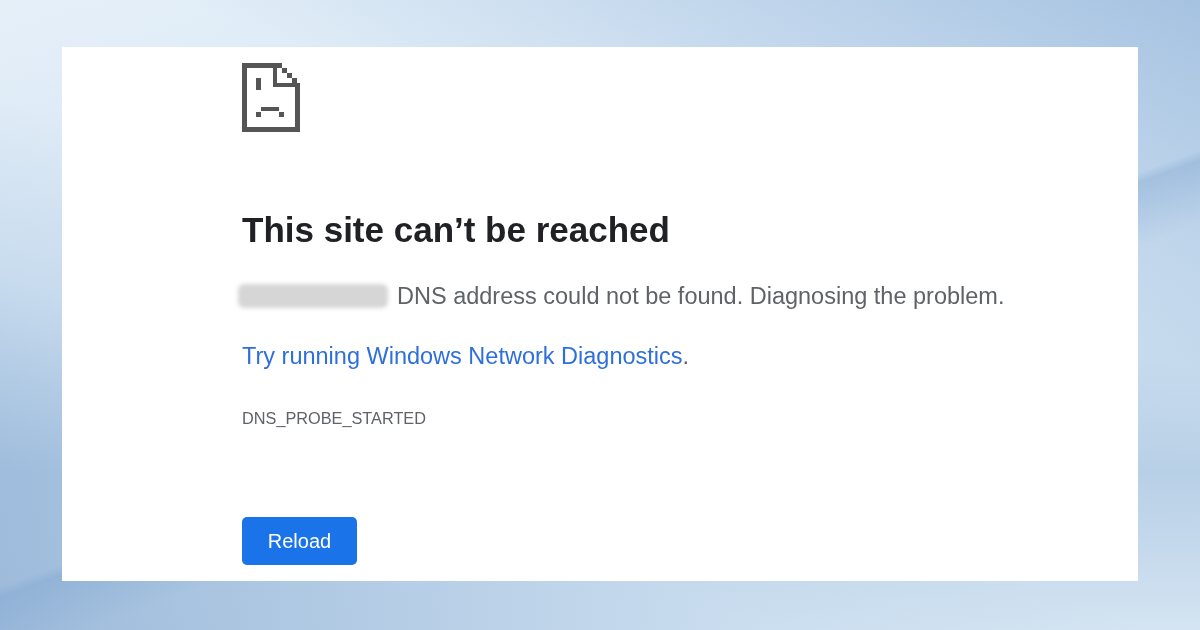 This screenshot has width=1200, height=630. Describe the element at coordinates (271, 97) in the screenshot. I see `sad-page-icon` at that location.